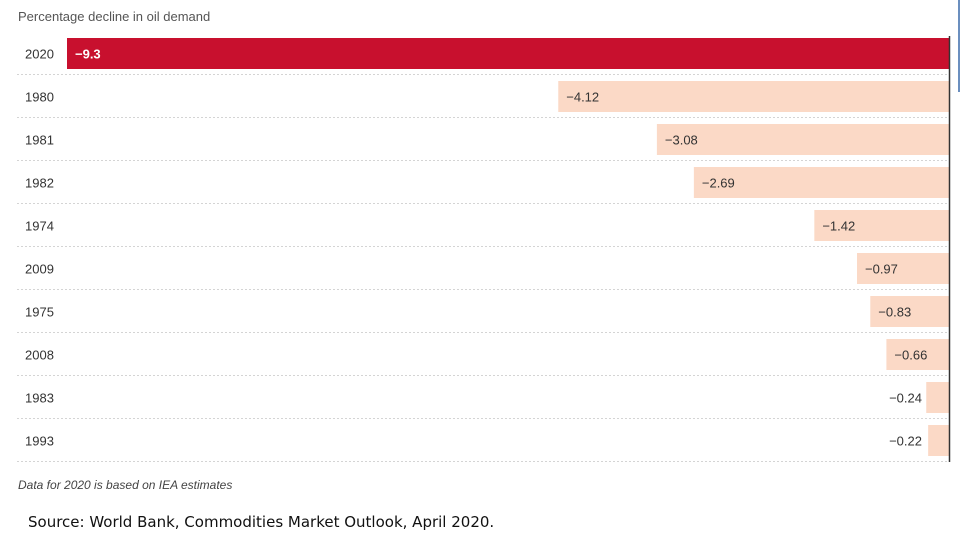  What do you see at coordinates (937, 397) in the screenshot?
I see `bar-1983` at bounding box center [937, 397].